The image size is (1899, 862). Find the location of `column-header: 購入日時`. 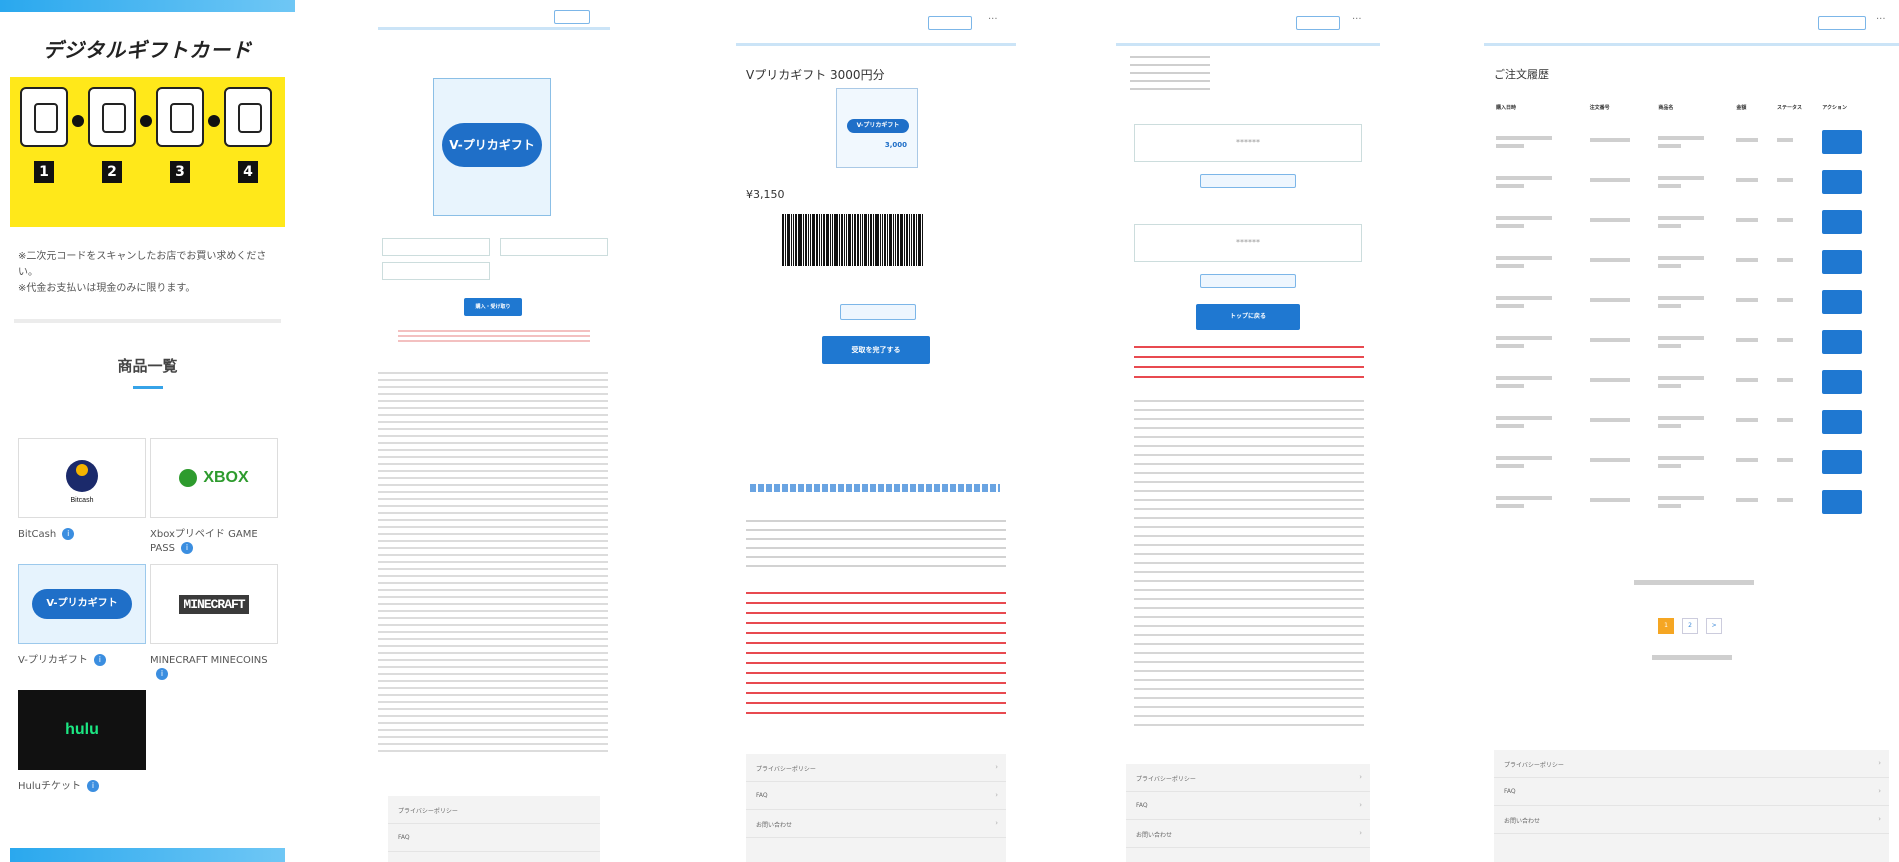

column-header: 購入日時 is located at coordinates (1506, 107).